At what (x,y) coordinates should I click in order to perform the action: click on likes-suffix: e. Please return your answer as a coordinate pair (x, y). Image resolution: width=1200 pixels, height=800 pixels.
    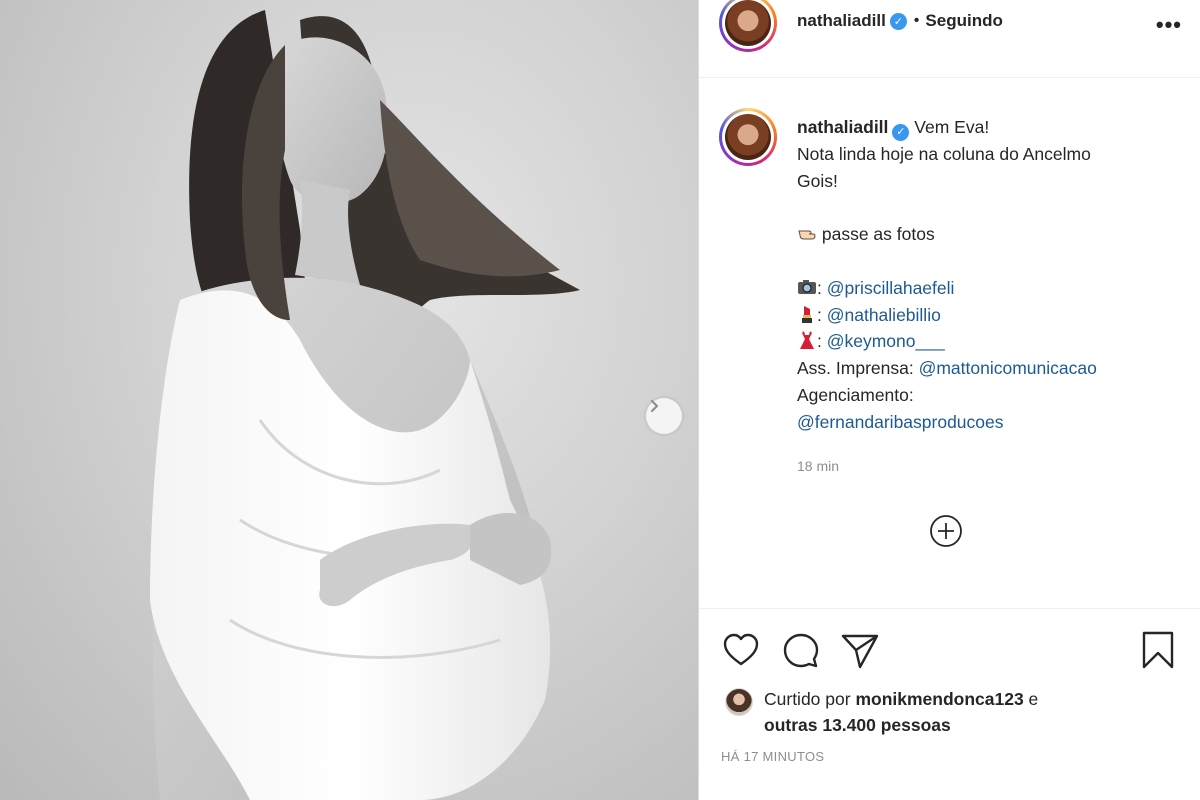
    Looking at the image, I should click on (1031, 699).